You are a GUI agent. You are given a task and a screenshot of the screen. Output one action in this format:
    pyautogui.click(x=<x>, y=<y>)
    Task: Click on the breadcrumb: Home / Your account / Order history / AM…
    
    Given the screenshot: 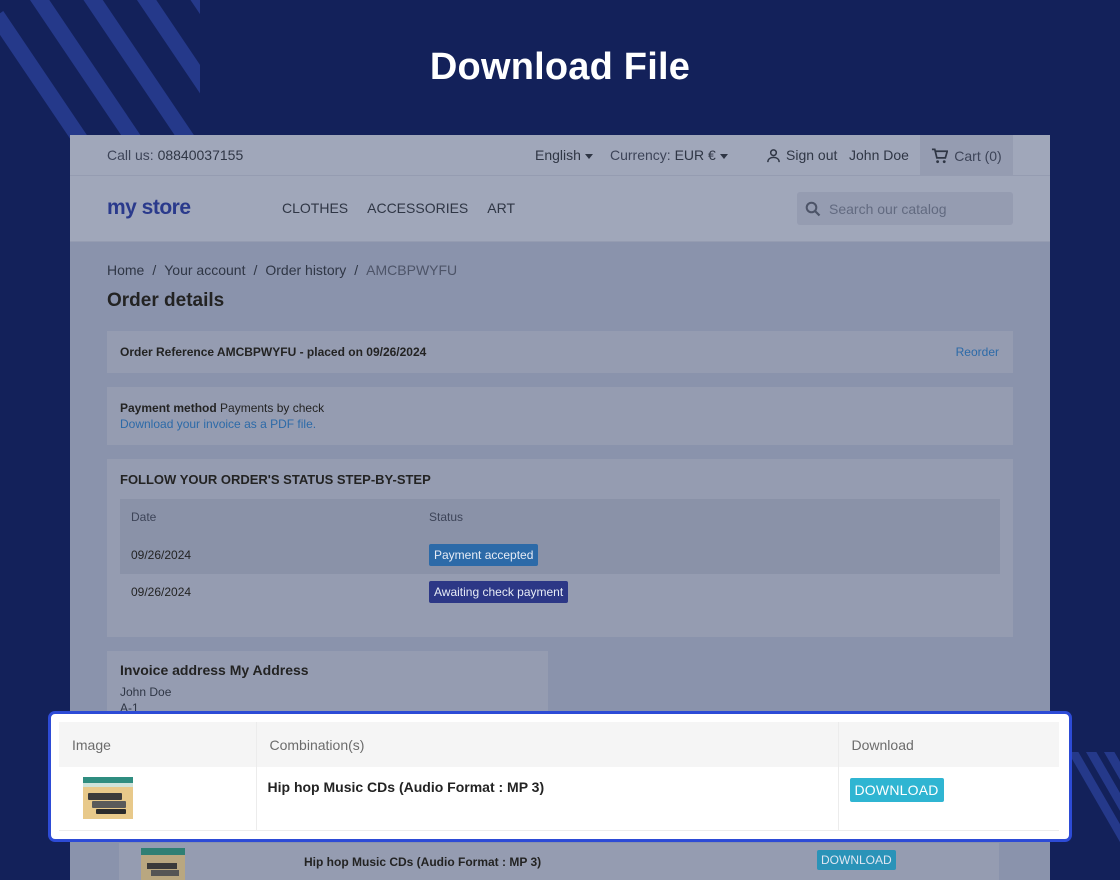 What is the action you would take?
    pyautogui.click(x=282, y=270)
    